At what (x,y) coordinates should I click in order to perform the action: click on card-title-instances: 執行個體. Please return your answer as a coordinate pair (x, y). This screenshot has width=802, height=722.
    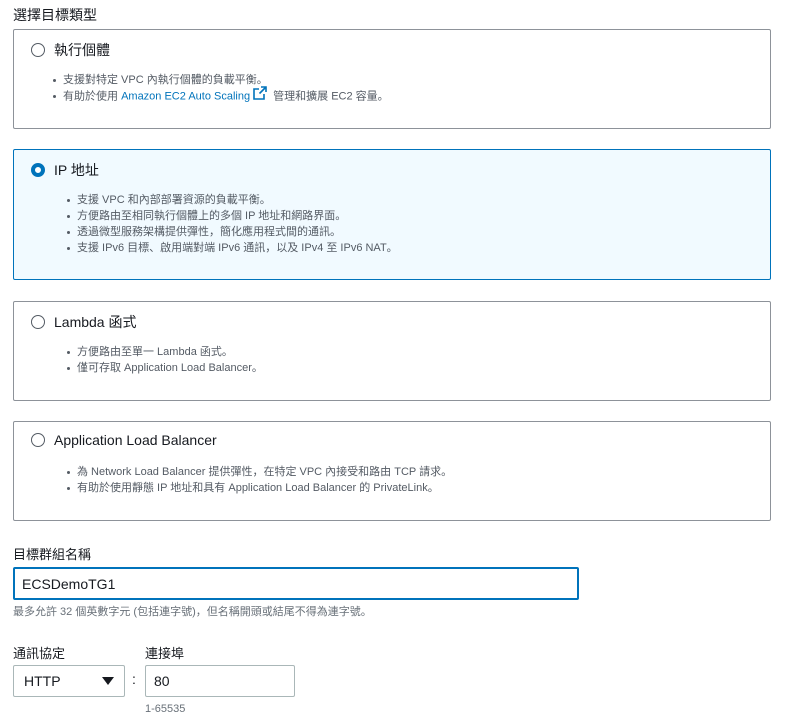
    Looking at the image, I should click on (82, 50).